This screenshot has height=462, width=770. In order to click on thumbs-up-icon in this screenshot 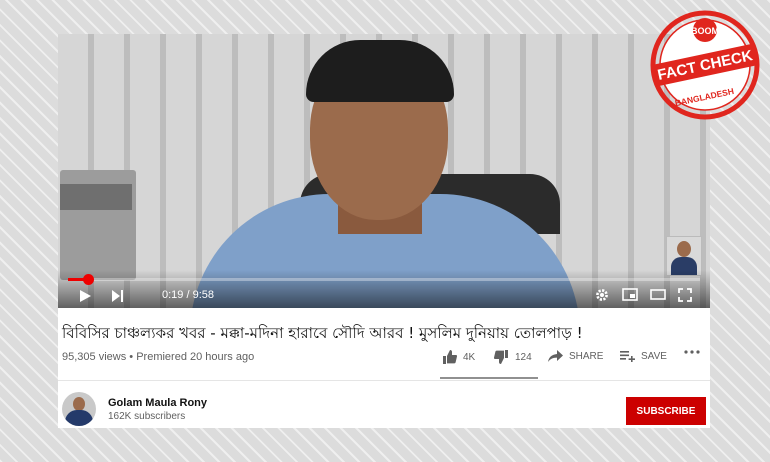, I will do `click(450, 357)`.